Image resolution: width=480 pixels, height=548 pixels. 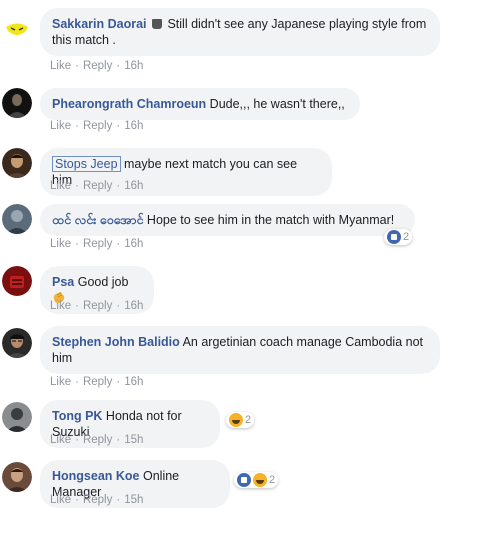 I want to click on comment-author: Stops Jeep, so click(x=86, y=164).